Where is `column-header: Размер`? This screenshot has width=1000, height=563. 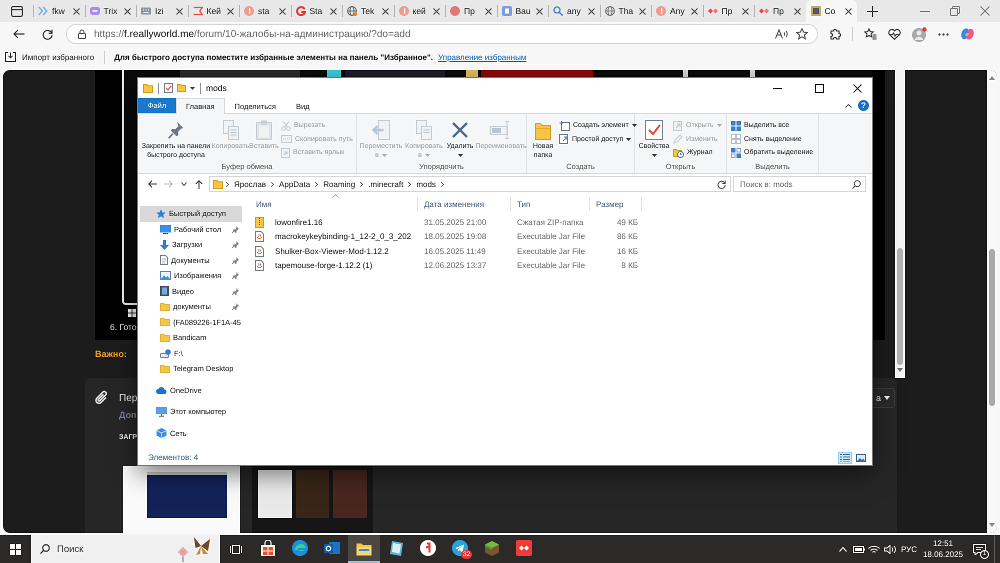 column-header: Размер is located at coordinates (616, 204).